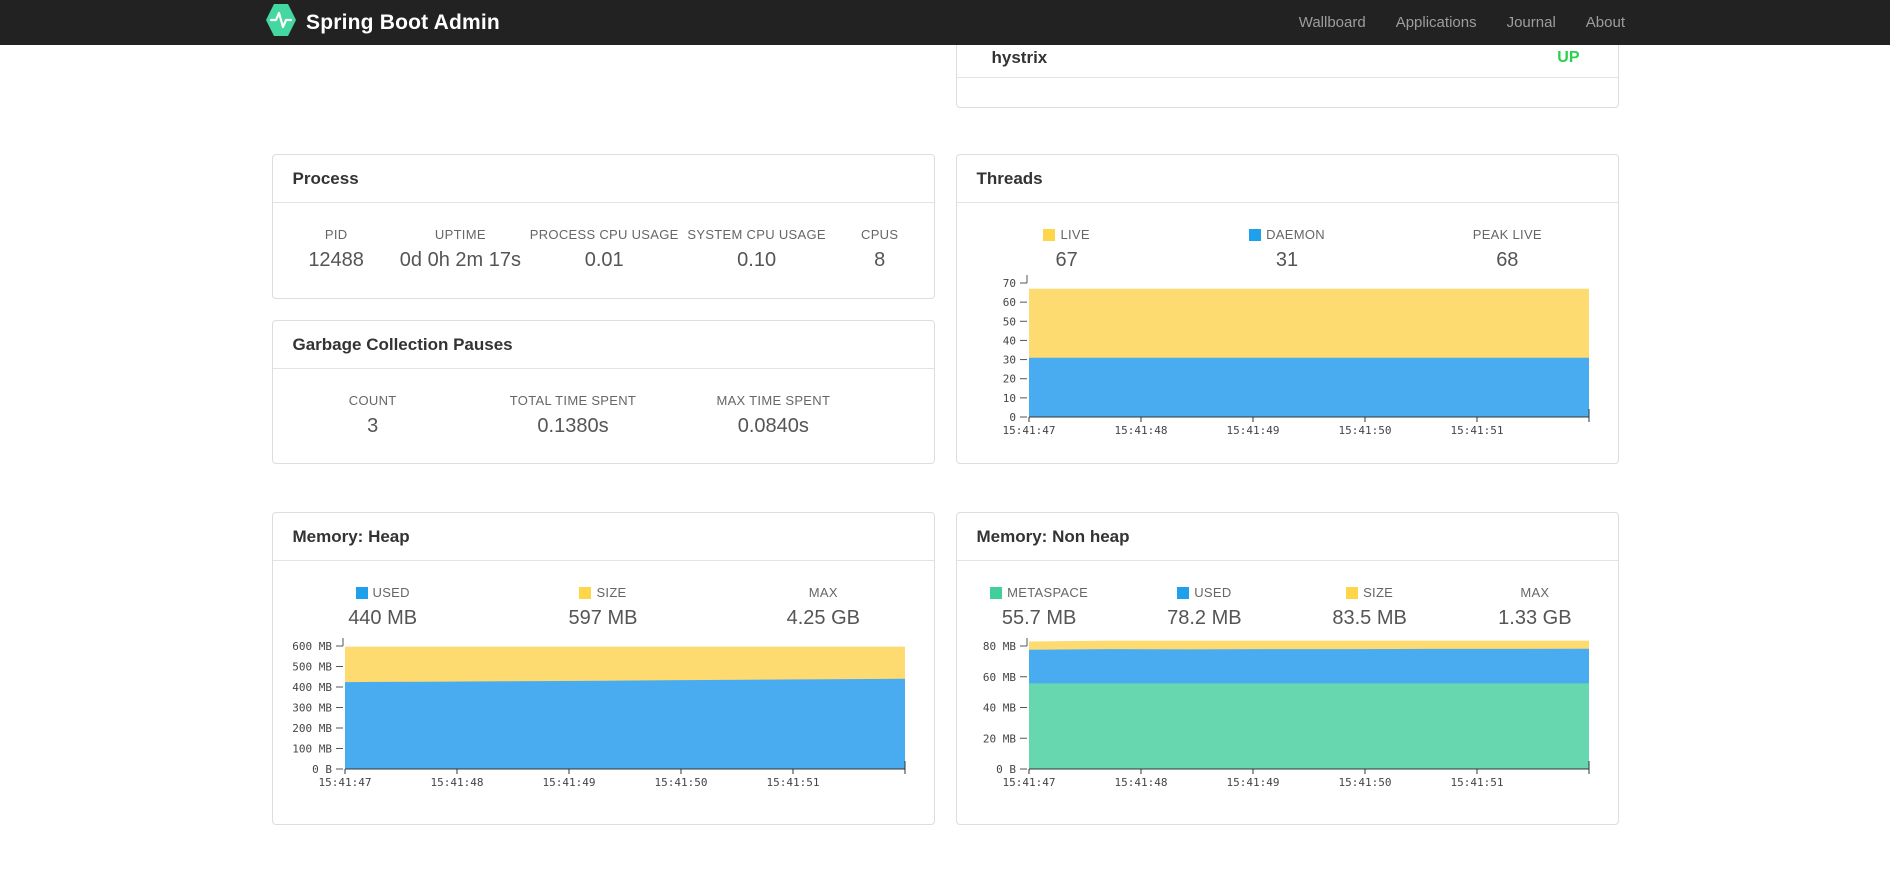  What do you see at coordinates (604, 234) in the screenshot?
I see `stat-process-cpu-label: PROCESS CPU USAGE` at bounding box center [604, 234].